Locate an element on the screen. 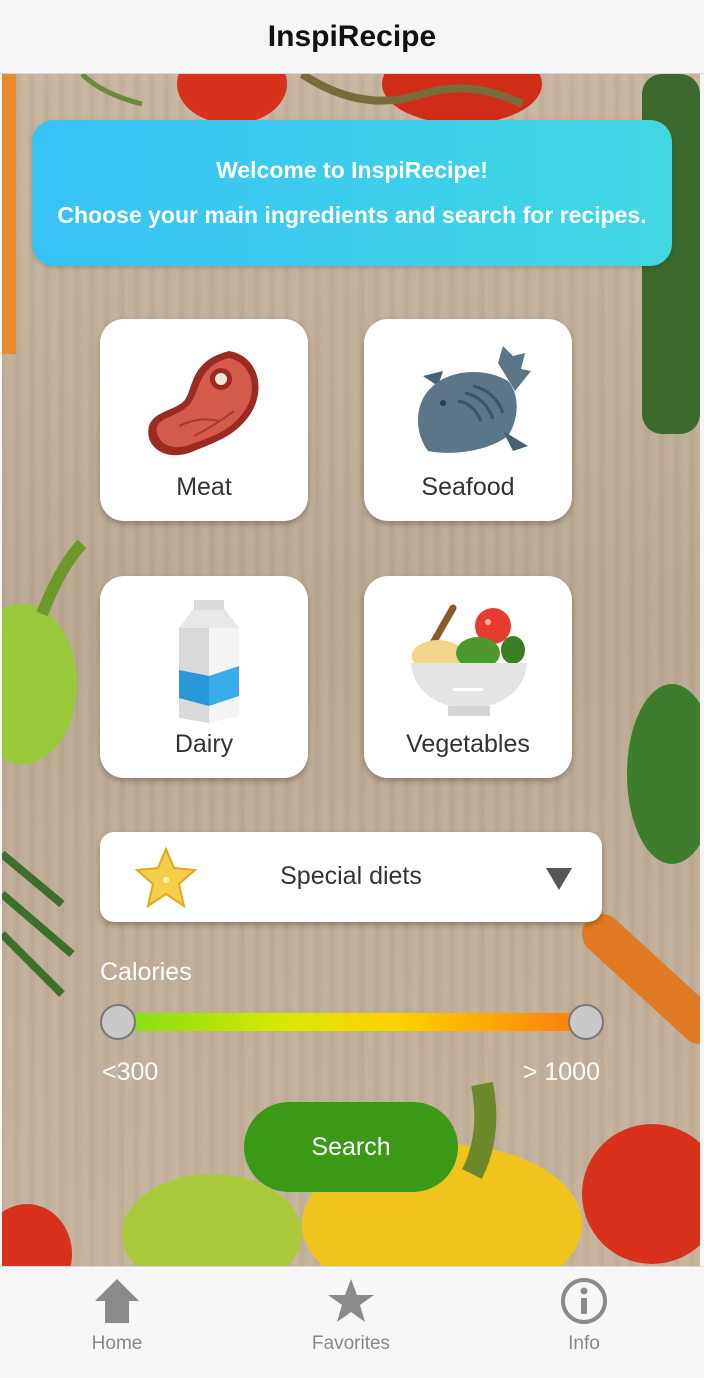  tab-info: Info is located at coordinates (584, 1316).